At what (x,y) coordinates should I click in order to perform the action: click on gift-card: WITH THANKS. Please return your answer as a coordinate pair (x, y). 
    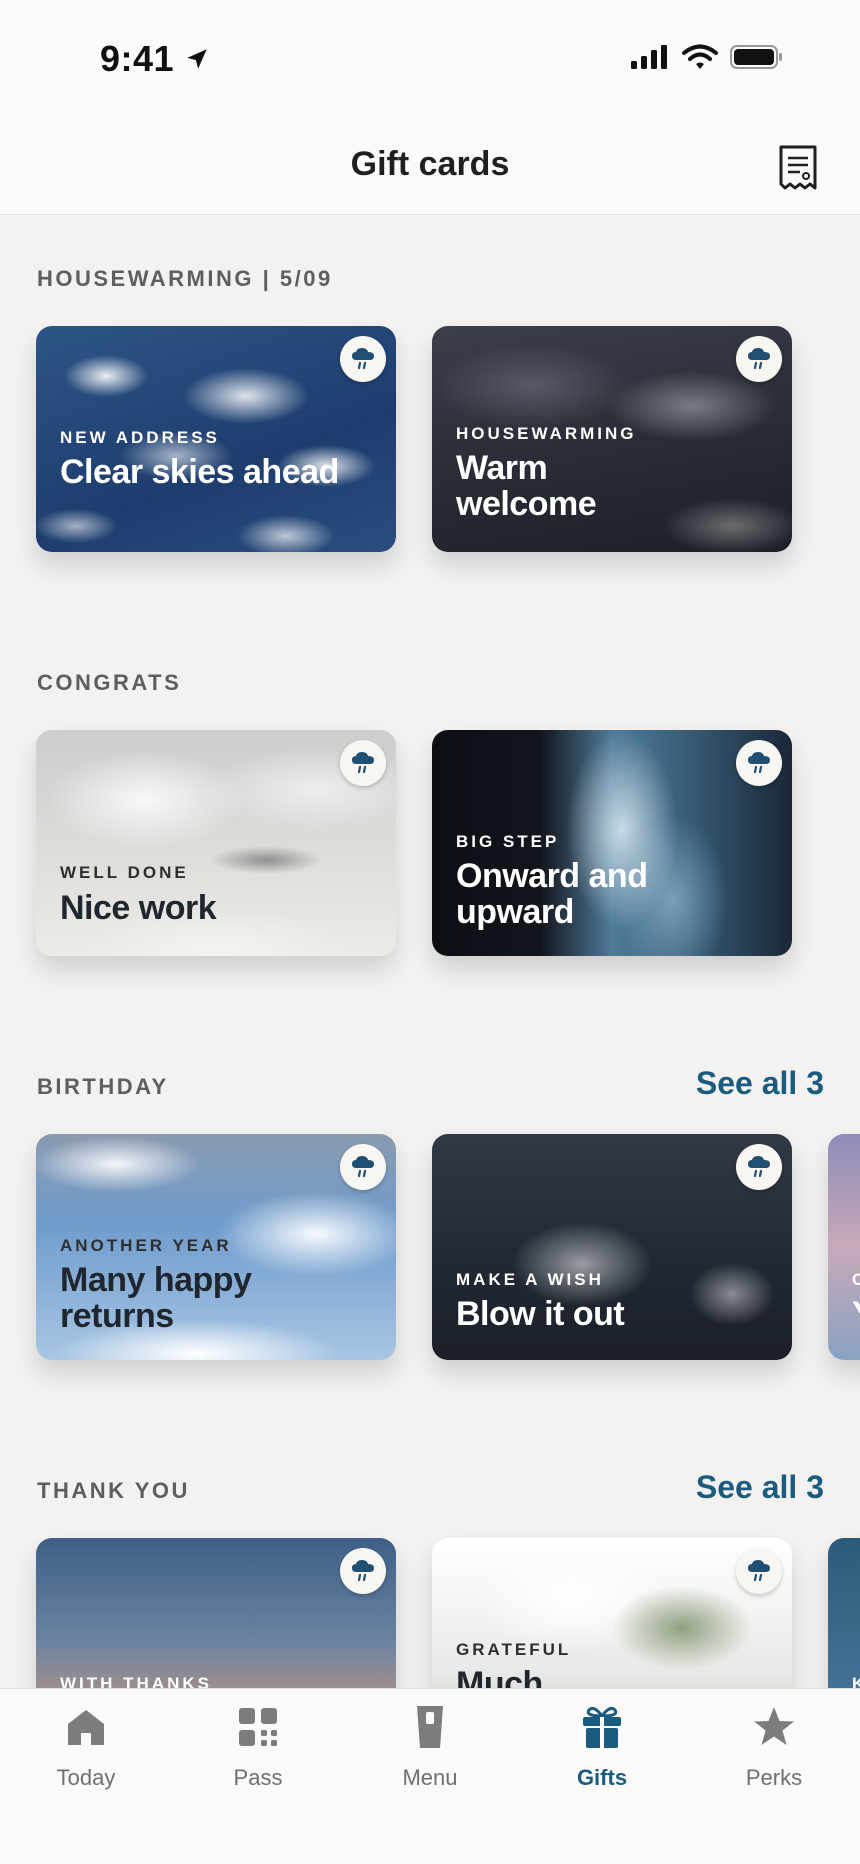
    Looking at the image, I should click on (216, 1613).